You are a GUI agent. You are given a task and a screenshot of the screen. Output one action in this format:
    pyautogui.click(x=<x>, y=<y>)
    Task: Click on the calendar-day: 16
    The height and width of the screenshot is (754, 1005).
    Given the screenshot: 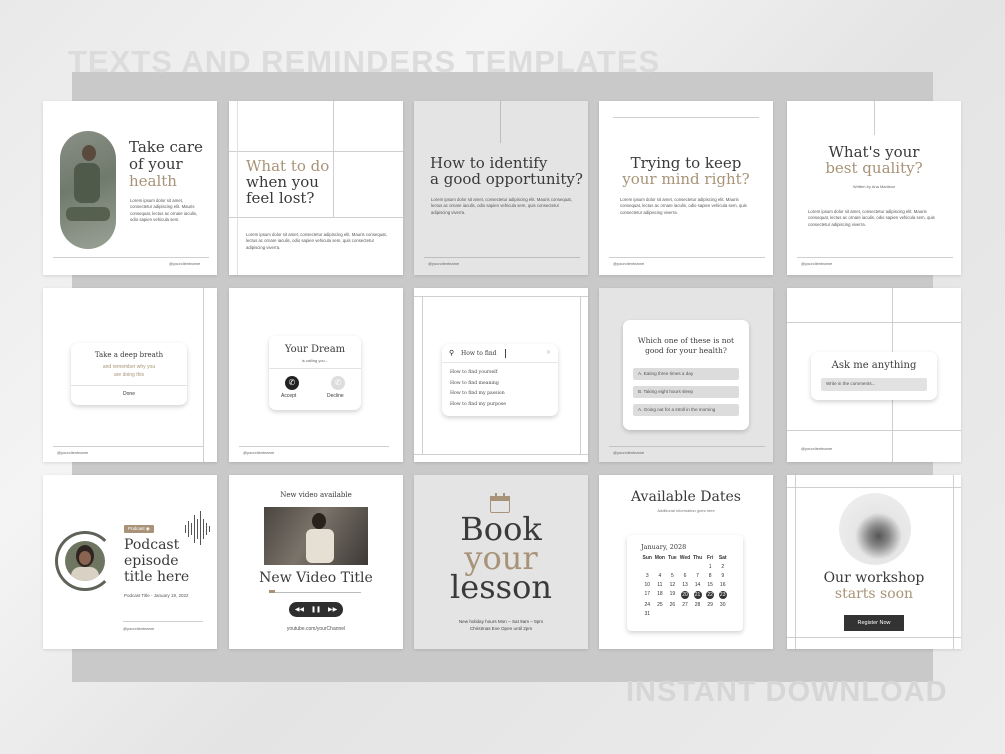 What is the action you would take?
    pyautogui.click(x=722, y=585)
    